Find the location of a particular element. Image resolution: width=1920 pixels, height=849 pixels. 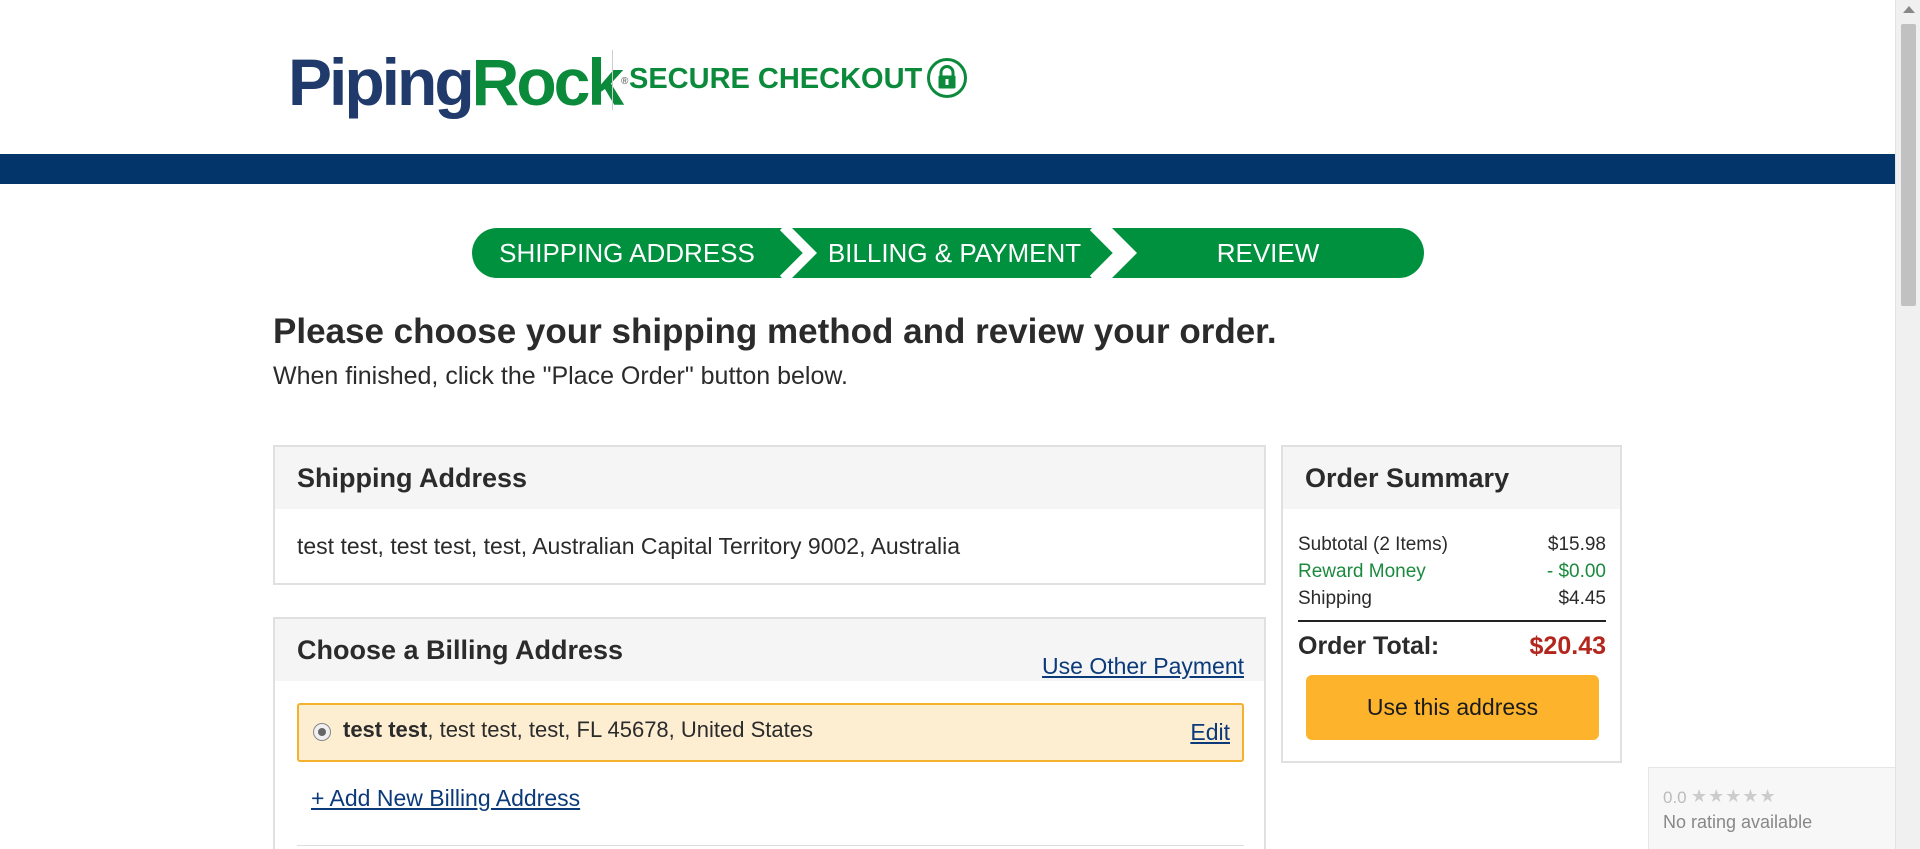

header-divider is located at coordinates (612, 80).